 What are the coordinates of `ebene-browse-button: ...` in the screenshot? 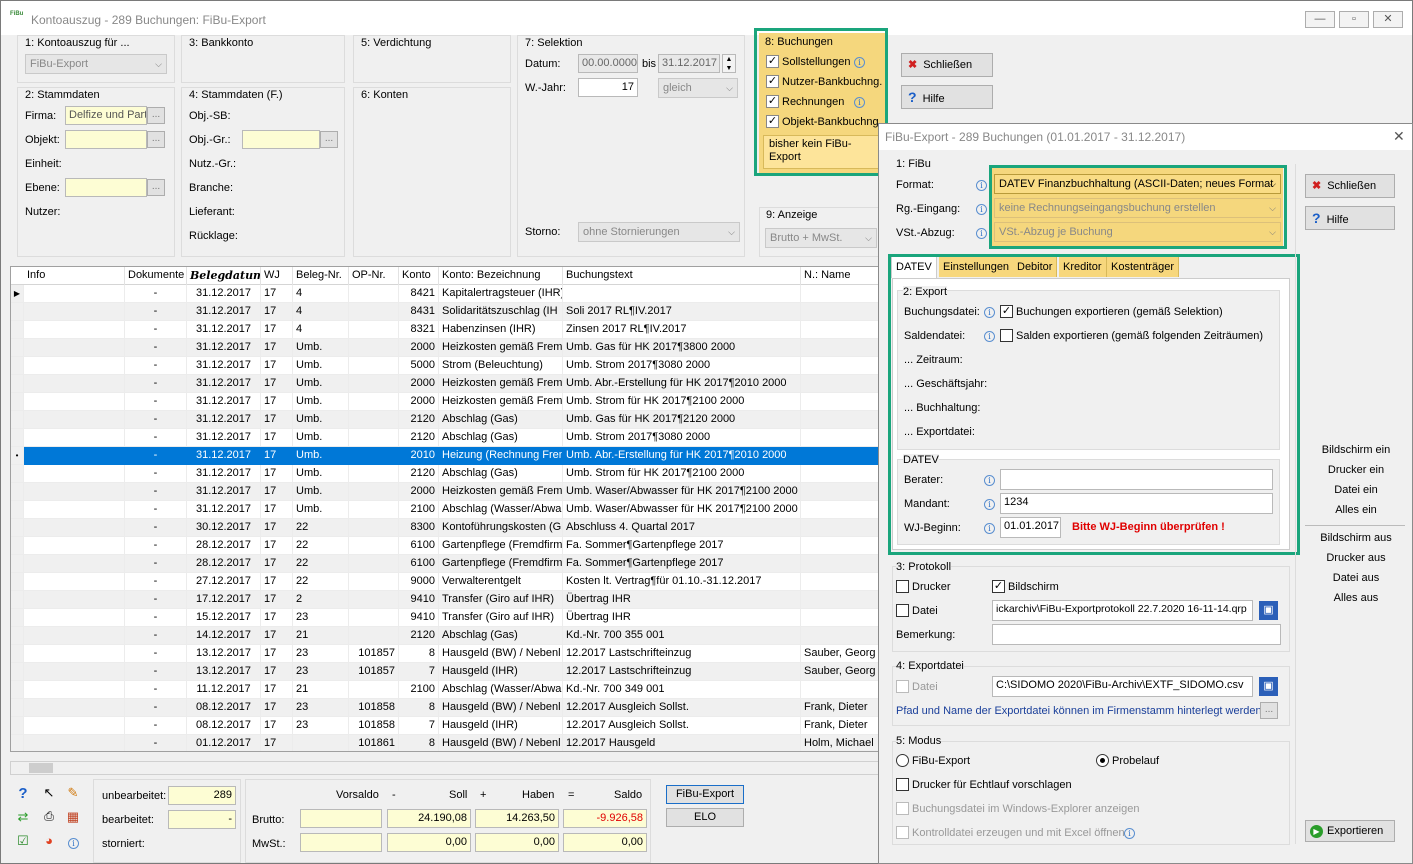 It's located at (156, 187).